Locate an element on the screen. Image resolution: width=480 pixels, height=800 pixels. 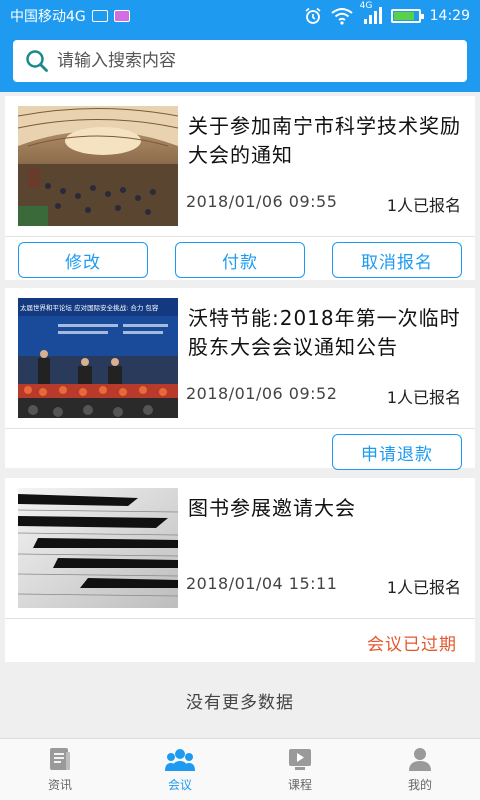
meeting-datetime: 2018/01/06 09:52 is located at coordinates (262, 393).